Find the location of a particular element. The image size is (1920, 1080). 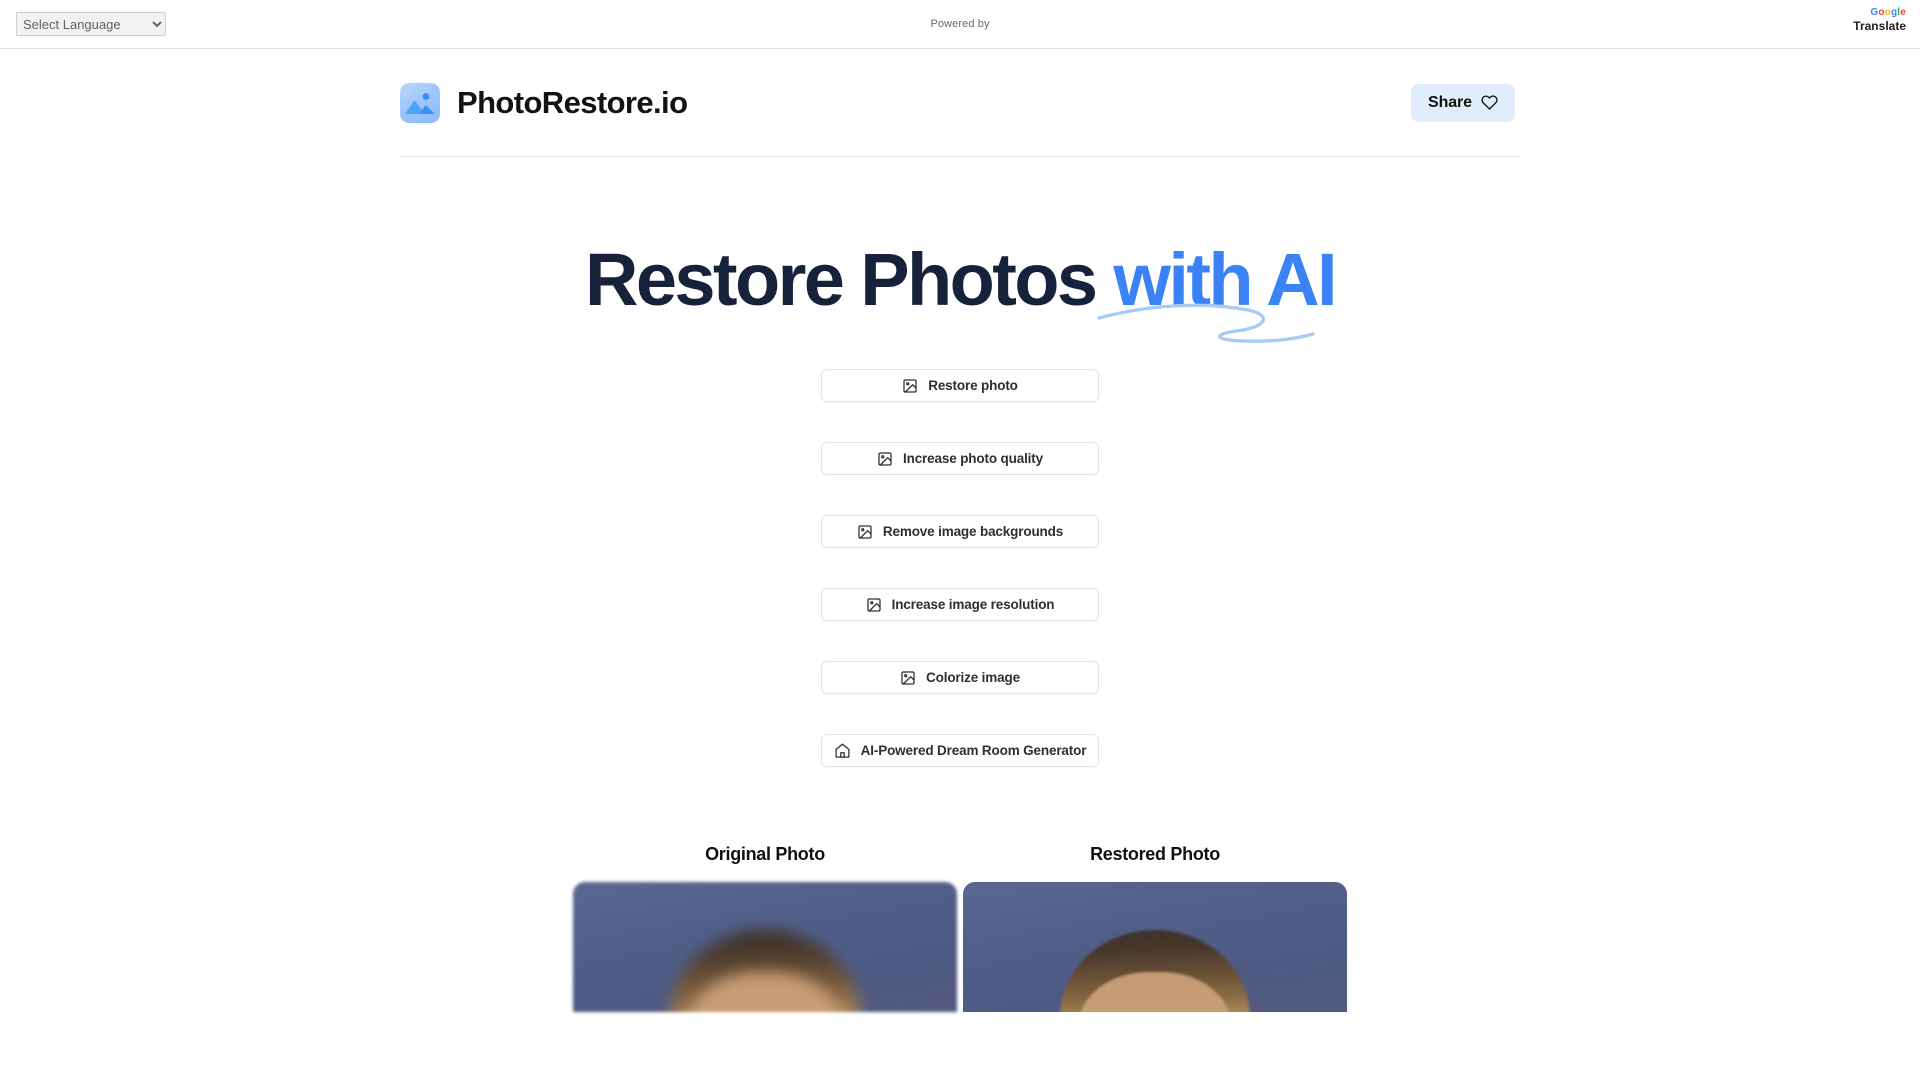

headline-main: Restore Photos is located at coordinates (849, 279).